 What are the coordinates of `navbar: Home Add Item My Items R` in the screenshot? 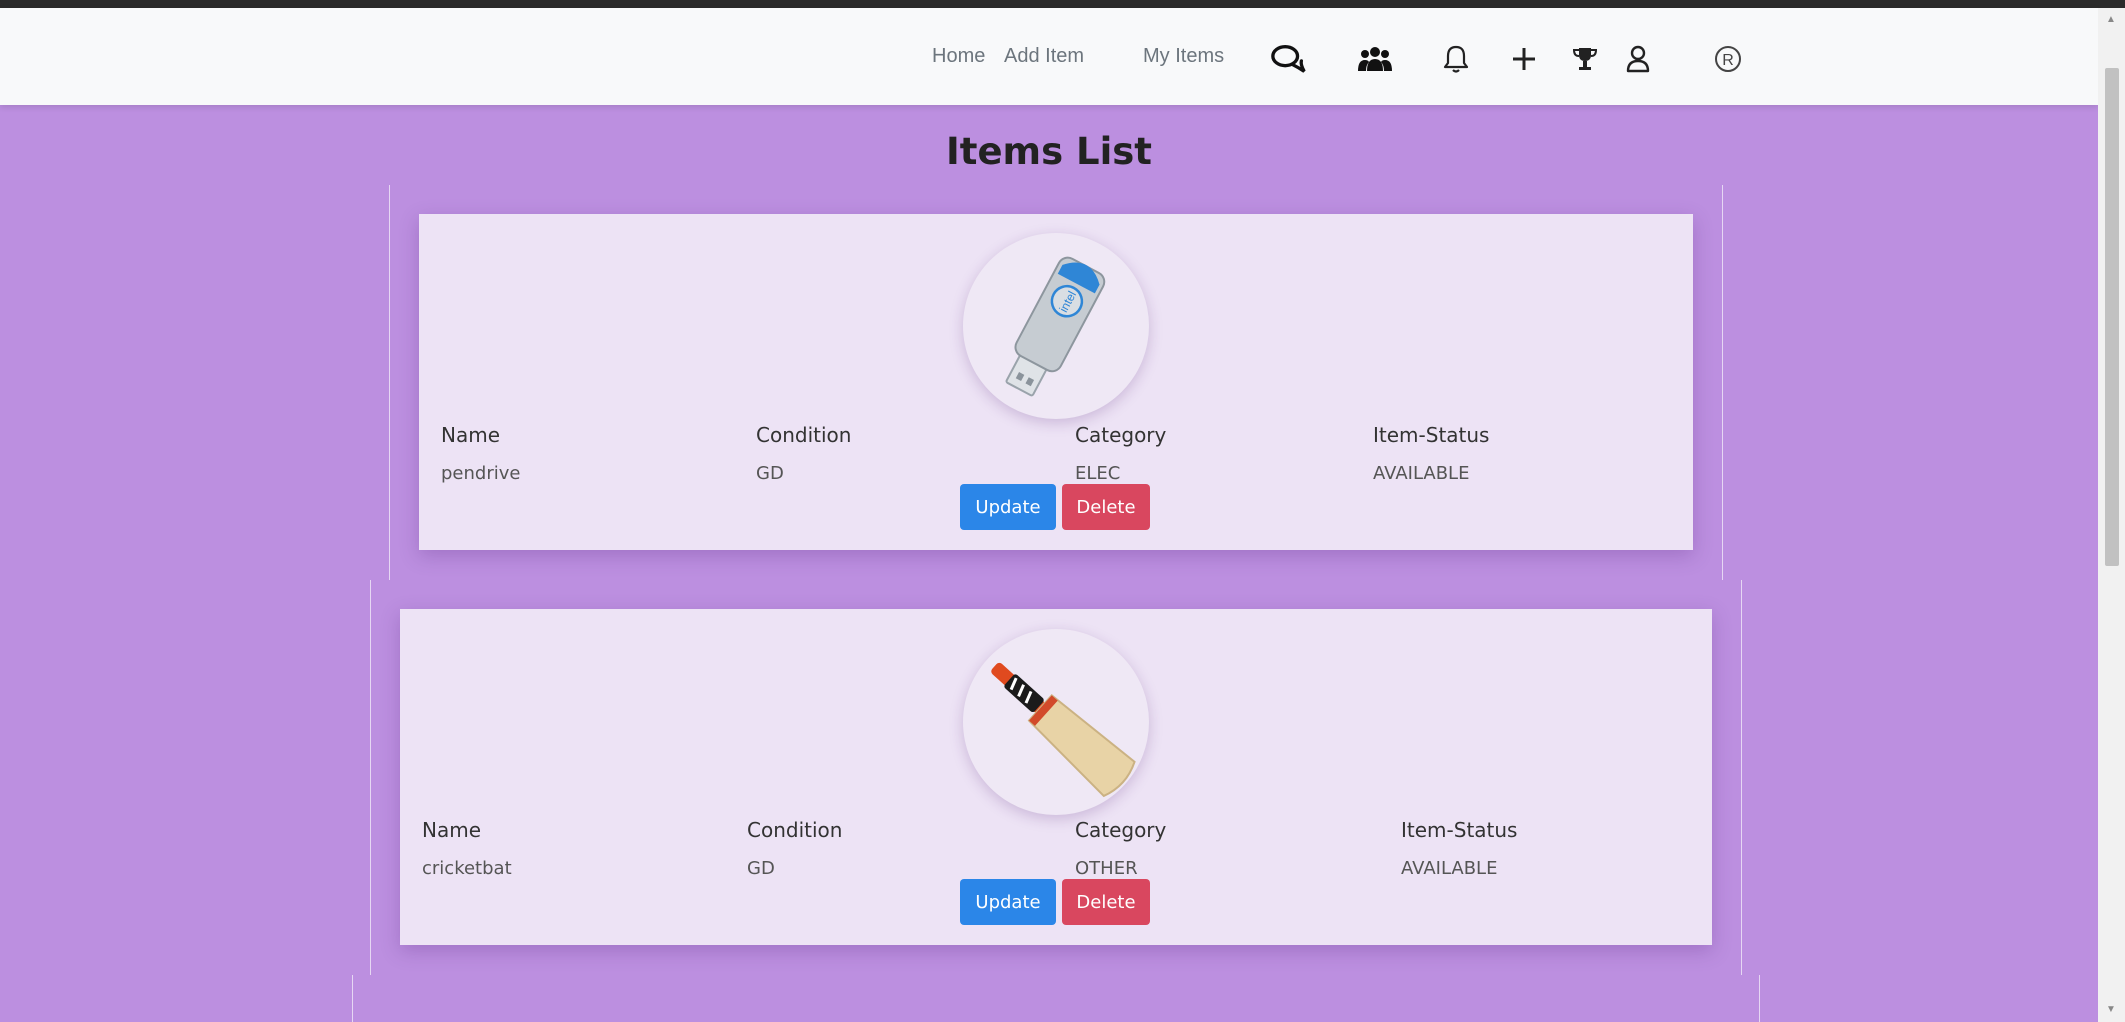 It's located at (1049, 56).